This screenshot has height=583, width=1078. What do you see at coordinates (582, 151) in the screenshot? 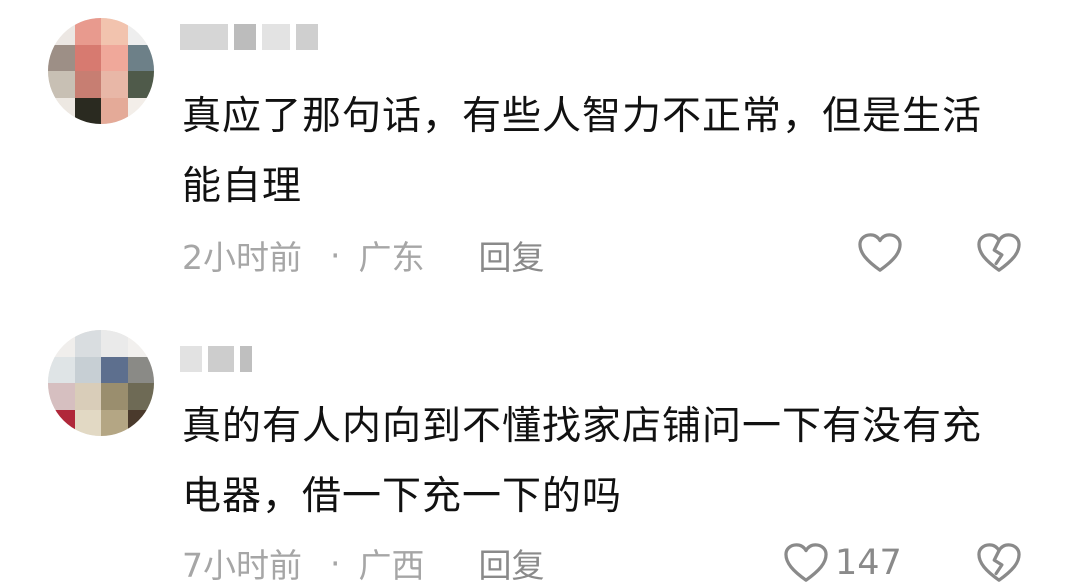
I see `comment-text: 真应了那句话，有些人智力不正常，但是生活能自理` at bounding box center [582, 151].